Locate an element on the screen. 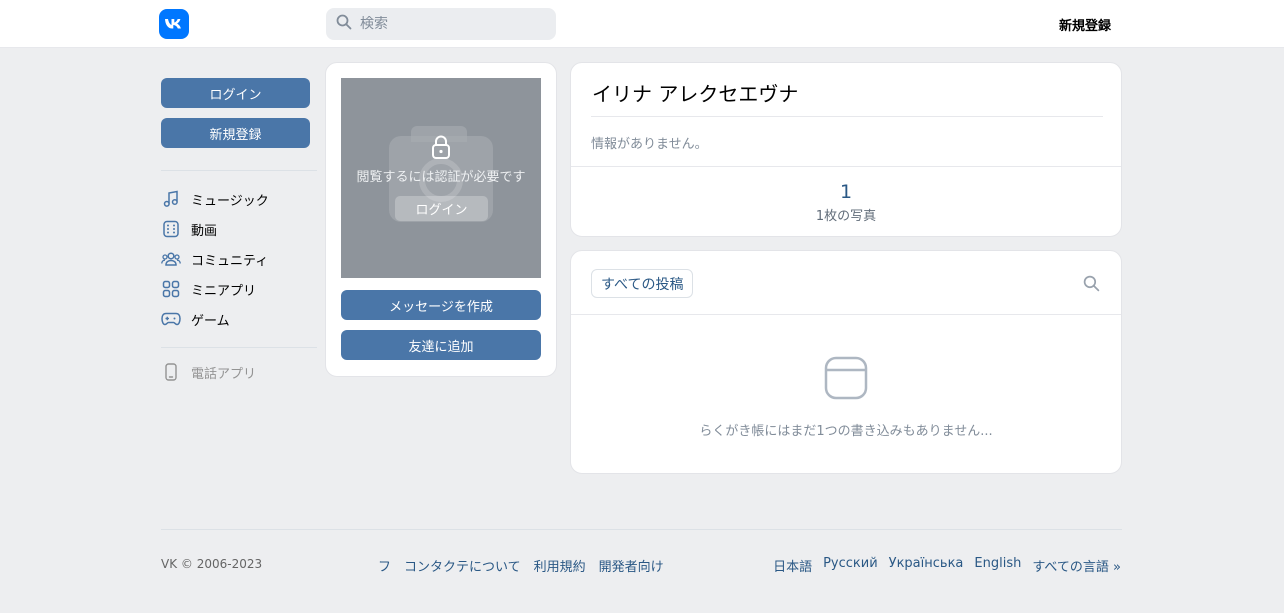 This screenshot has height=613, width=1284. photo-count: 1 is located at coordinates (846, 192).